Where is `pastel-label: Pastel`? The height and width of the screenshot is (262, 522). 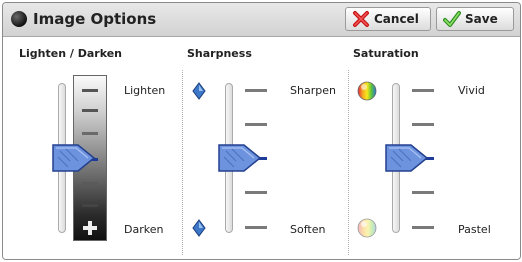
pastel-label: Pastel is located at coordinates (474, 229).